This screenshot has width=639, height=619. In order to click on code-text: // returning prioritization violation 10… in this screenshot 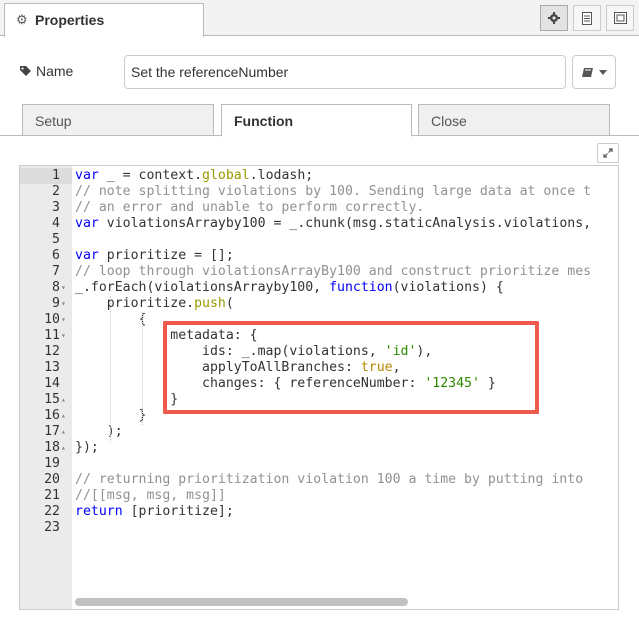, I will do `click(329, 479)`.